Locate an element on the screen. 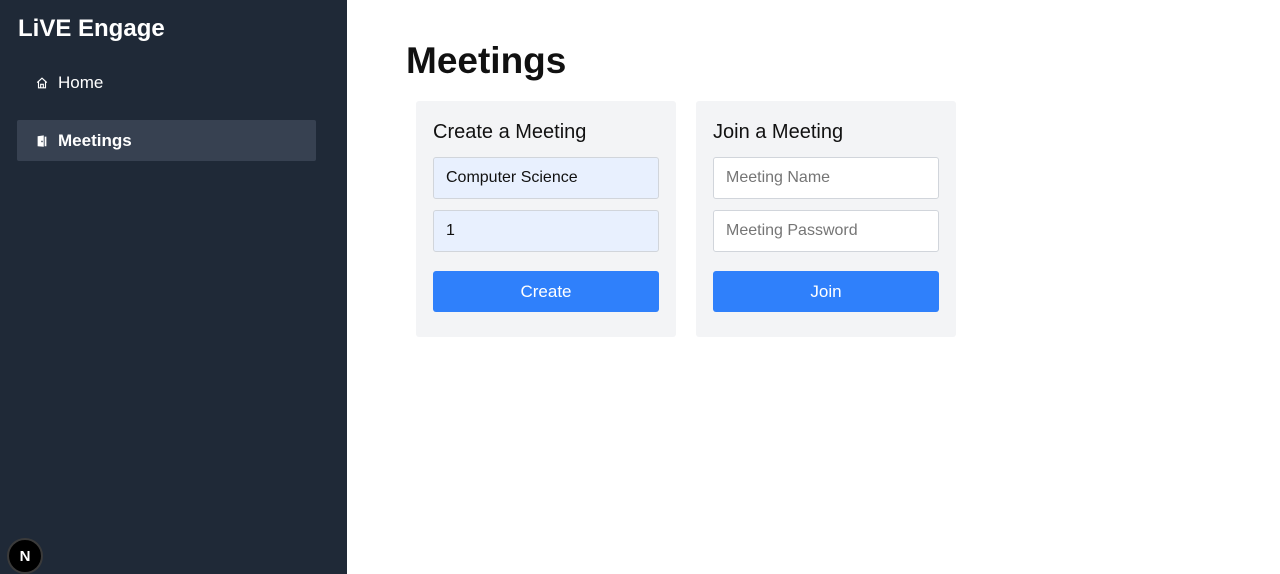  dev-tools-badge: N is located at coordinates (25, 556).